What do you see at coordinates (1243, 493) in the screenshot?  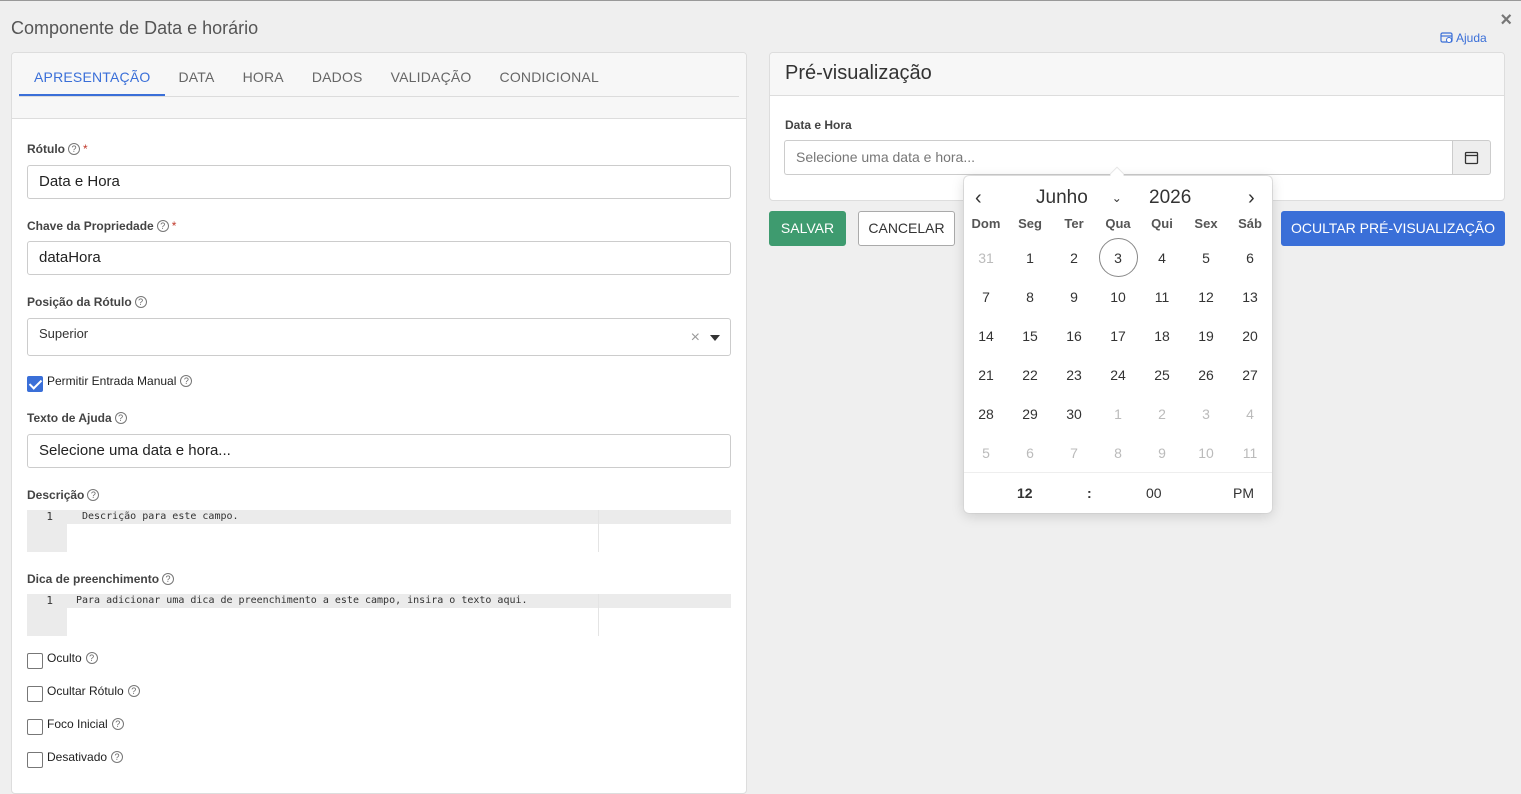 I see `ampm-toggle: PM` at bounding box center [1243, 493].